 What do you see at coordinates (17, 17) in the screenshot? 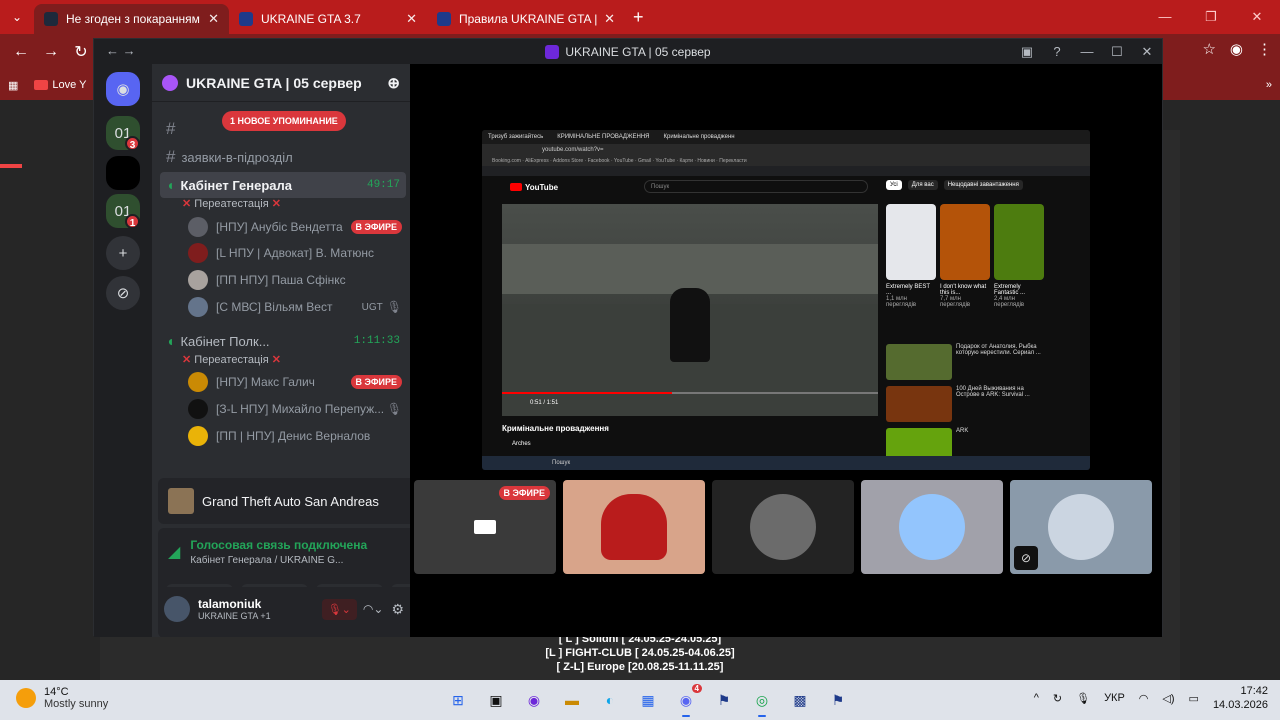
I see `tab-search-button: ⌄` at bounding box center [17, 17].